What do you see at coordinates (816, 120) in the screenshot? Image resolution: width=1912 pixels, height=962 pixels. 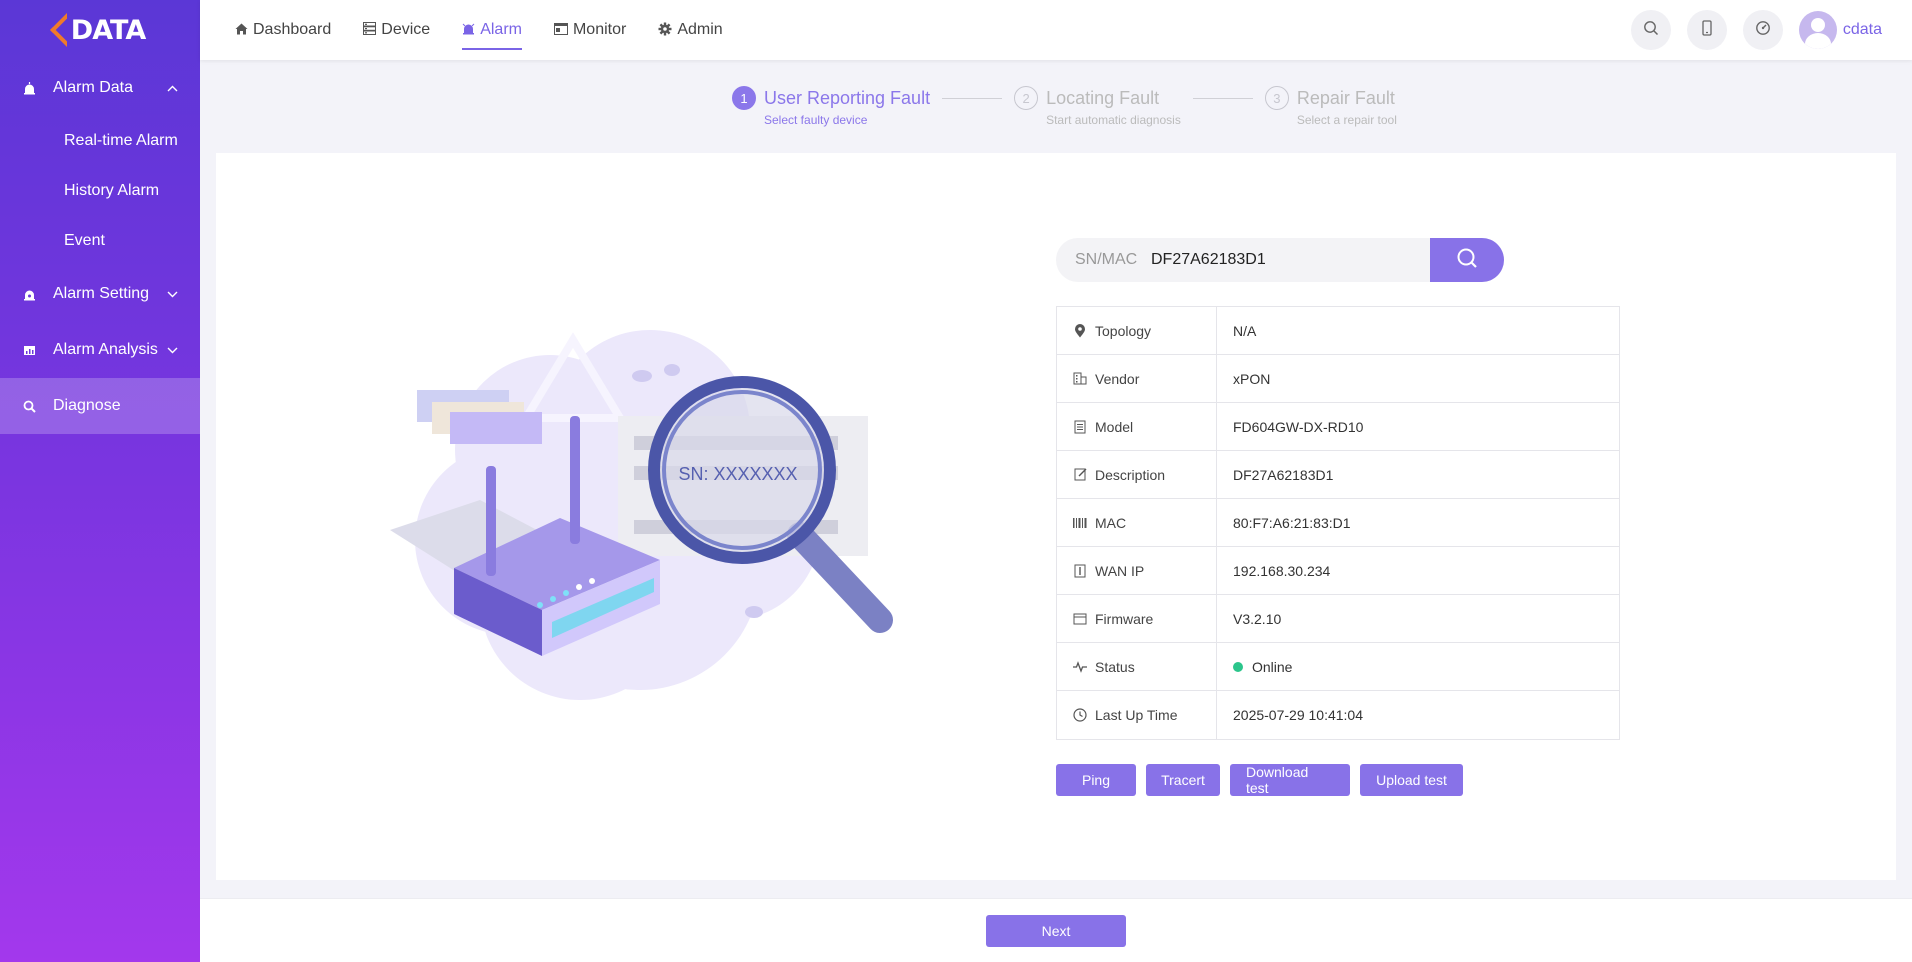 I see `step-description: Select faulty device` at bounding box center [816, 120].